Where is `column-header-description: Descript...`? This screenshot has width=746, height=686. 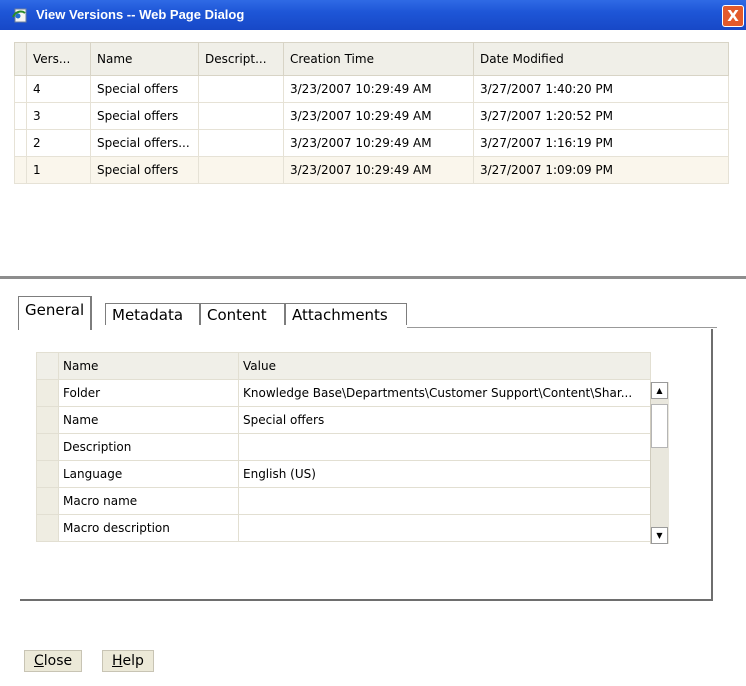
column-header-description: Descript... is located at coordinates (241, 59).